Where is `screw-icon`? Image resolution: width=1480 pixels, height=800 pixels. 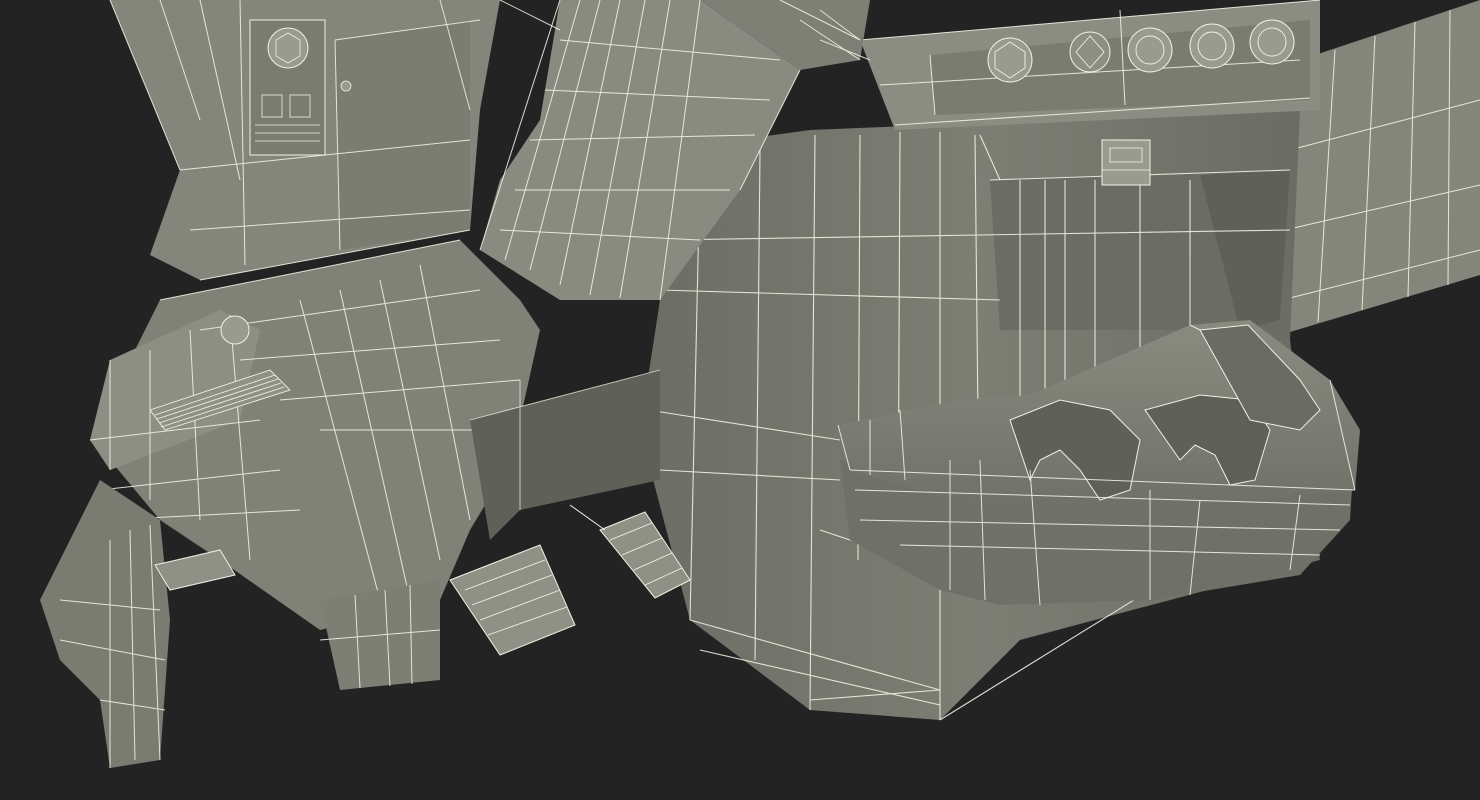 screw-icon is located at coordinates (346, 86).